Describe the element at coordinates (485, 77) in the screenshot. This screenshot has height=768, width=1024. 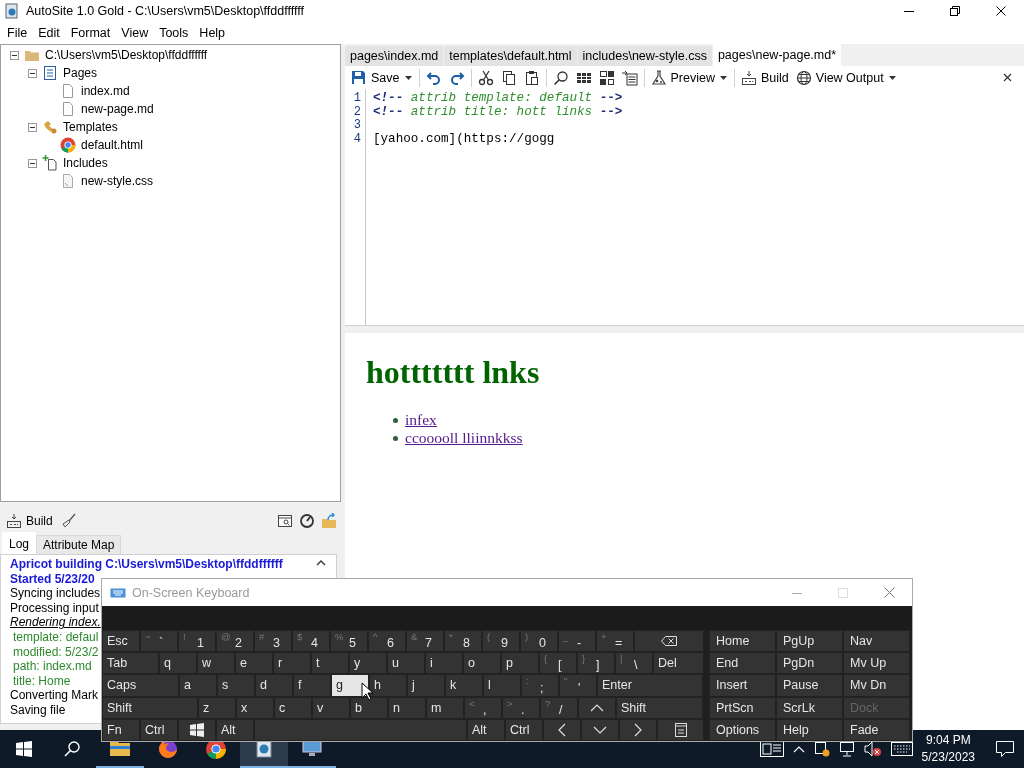
I see `cut-button` at that location.